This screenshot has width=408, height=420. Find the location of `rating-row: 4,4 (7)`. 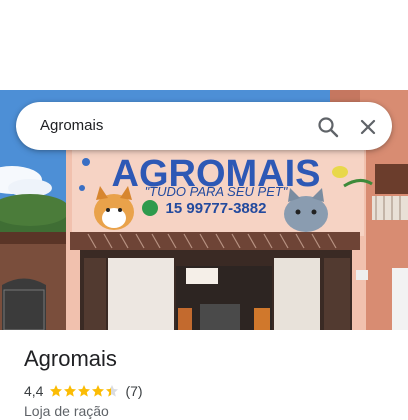

rating-row: 4,4 (7) is located at coordinates (83, 391).